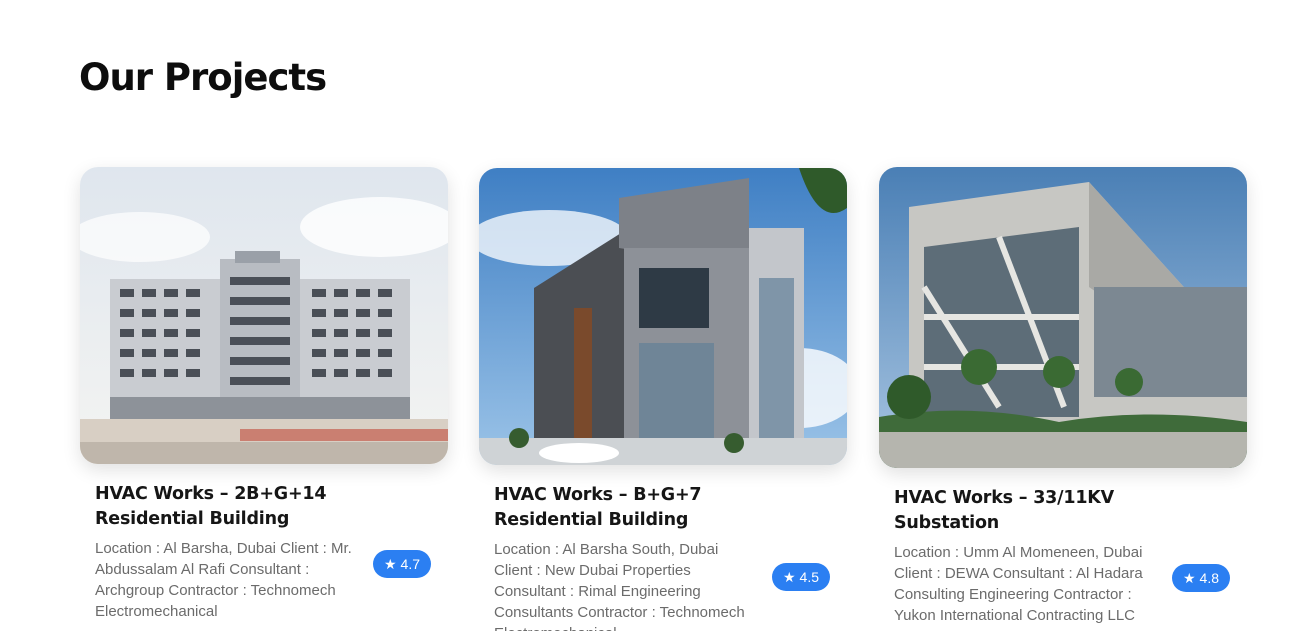  I want to click on rating-badge: ★ 4.8, so click(1201, 578).